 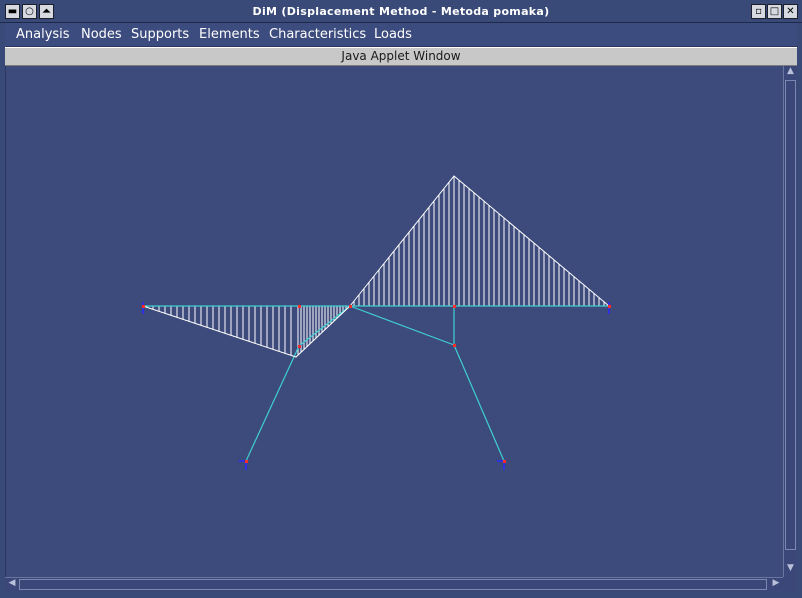 What do you see at coordinates (774, 11) in the screenshot?
I see `maximize-icon: □` at bounding box center [774, 11].